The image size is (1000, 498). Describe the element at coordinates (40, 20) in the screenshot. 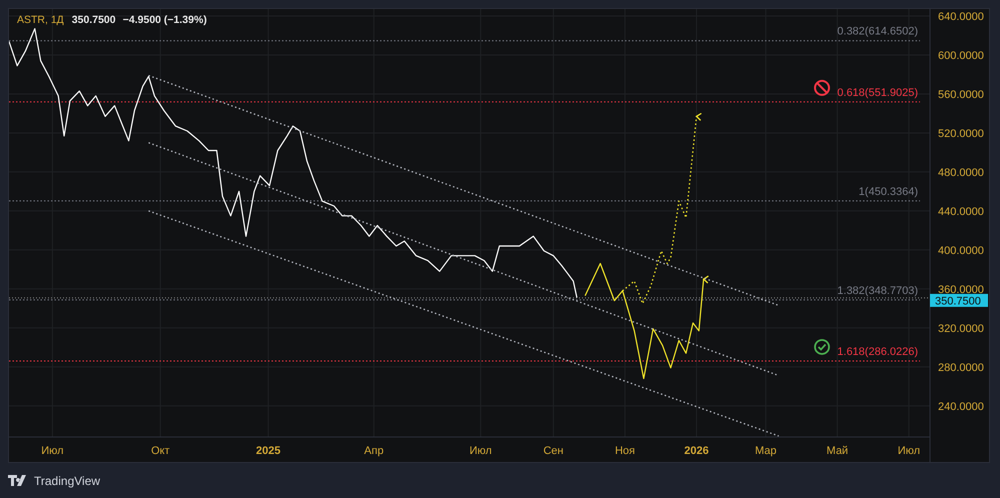

I see `symbol-label: ASTR, 1Д` at that location.